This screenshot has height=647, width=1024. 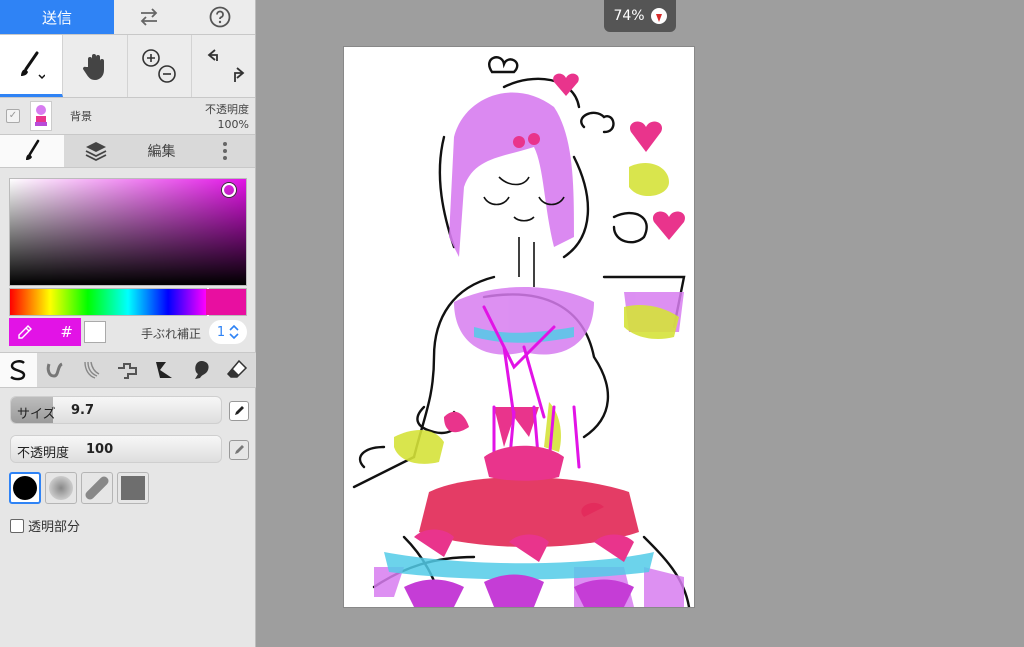 I want to click on hard-round-tip-icon, so click(x=25, y=488).